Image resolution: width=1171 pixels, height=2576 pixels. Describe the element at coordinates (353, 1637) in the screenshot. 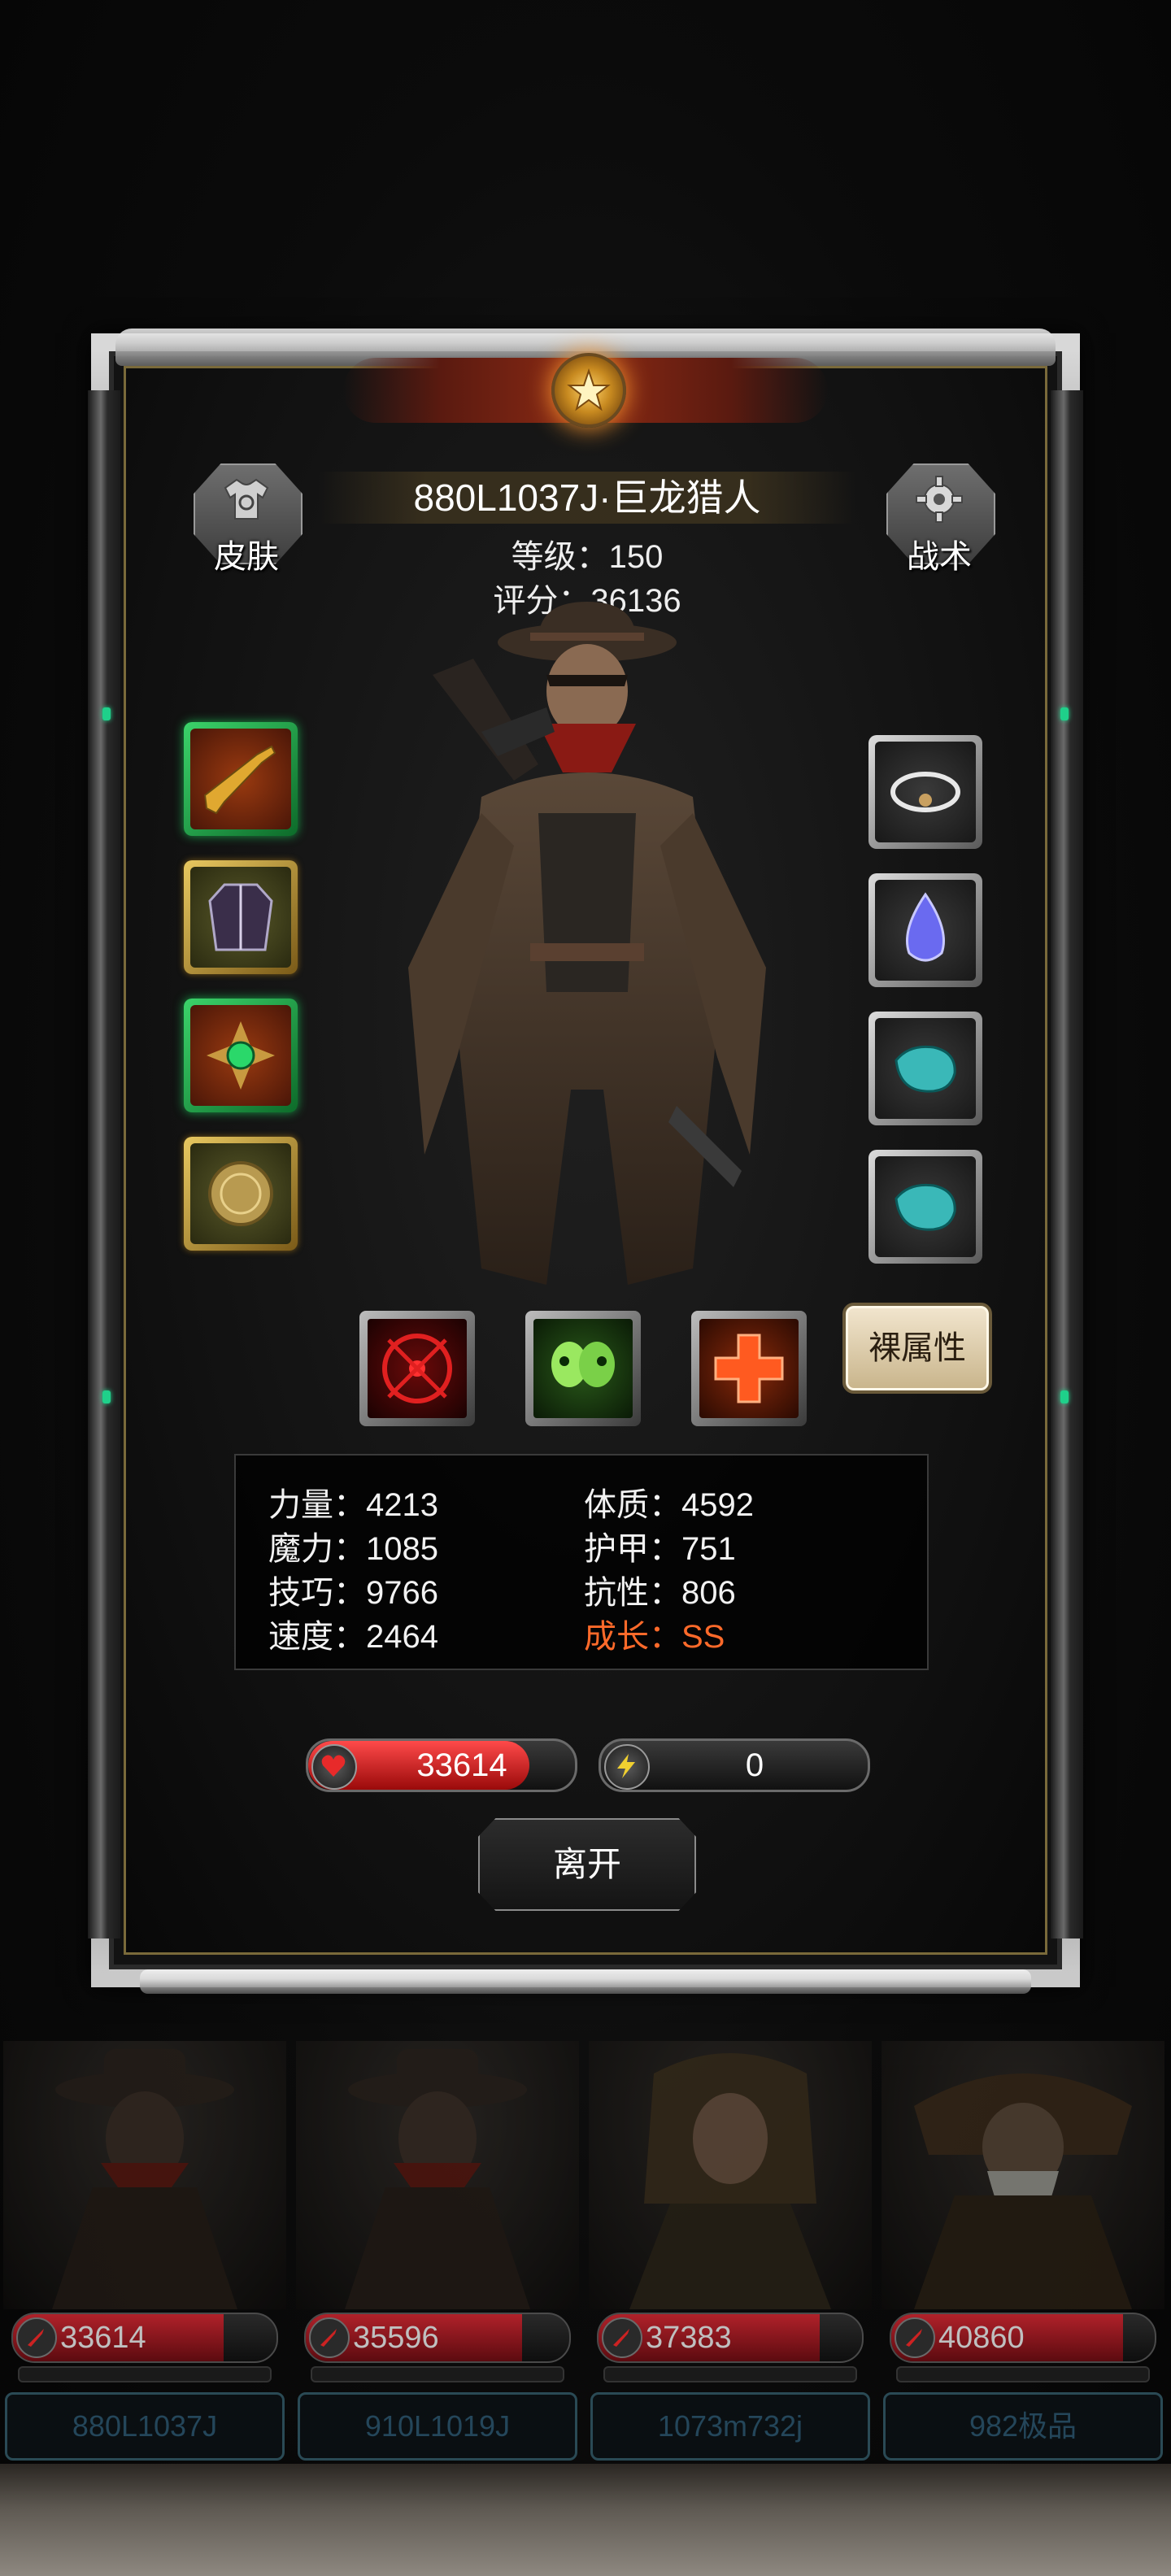

I see `stat-speed: 速度：2464` at that location.